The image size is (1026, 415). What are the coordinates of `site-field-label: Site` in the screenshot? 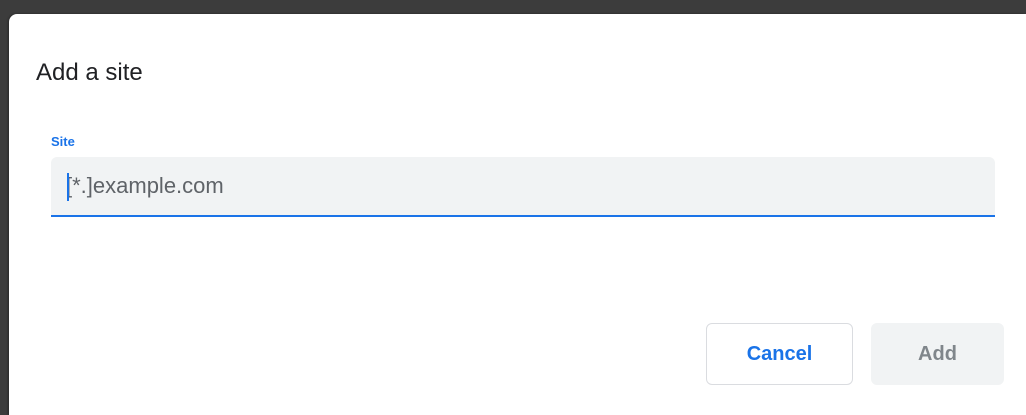 It's located at (63, 141).